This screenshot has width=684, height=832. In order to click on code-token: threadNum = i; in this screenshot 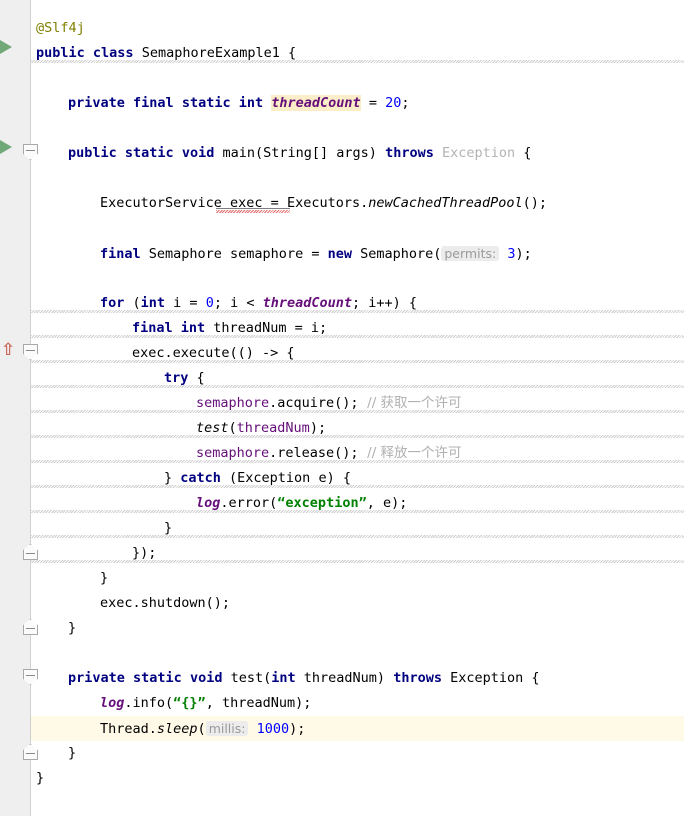, I will do `click(266, 328)`.